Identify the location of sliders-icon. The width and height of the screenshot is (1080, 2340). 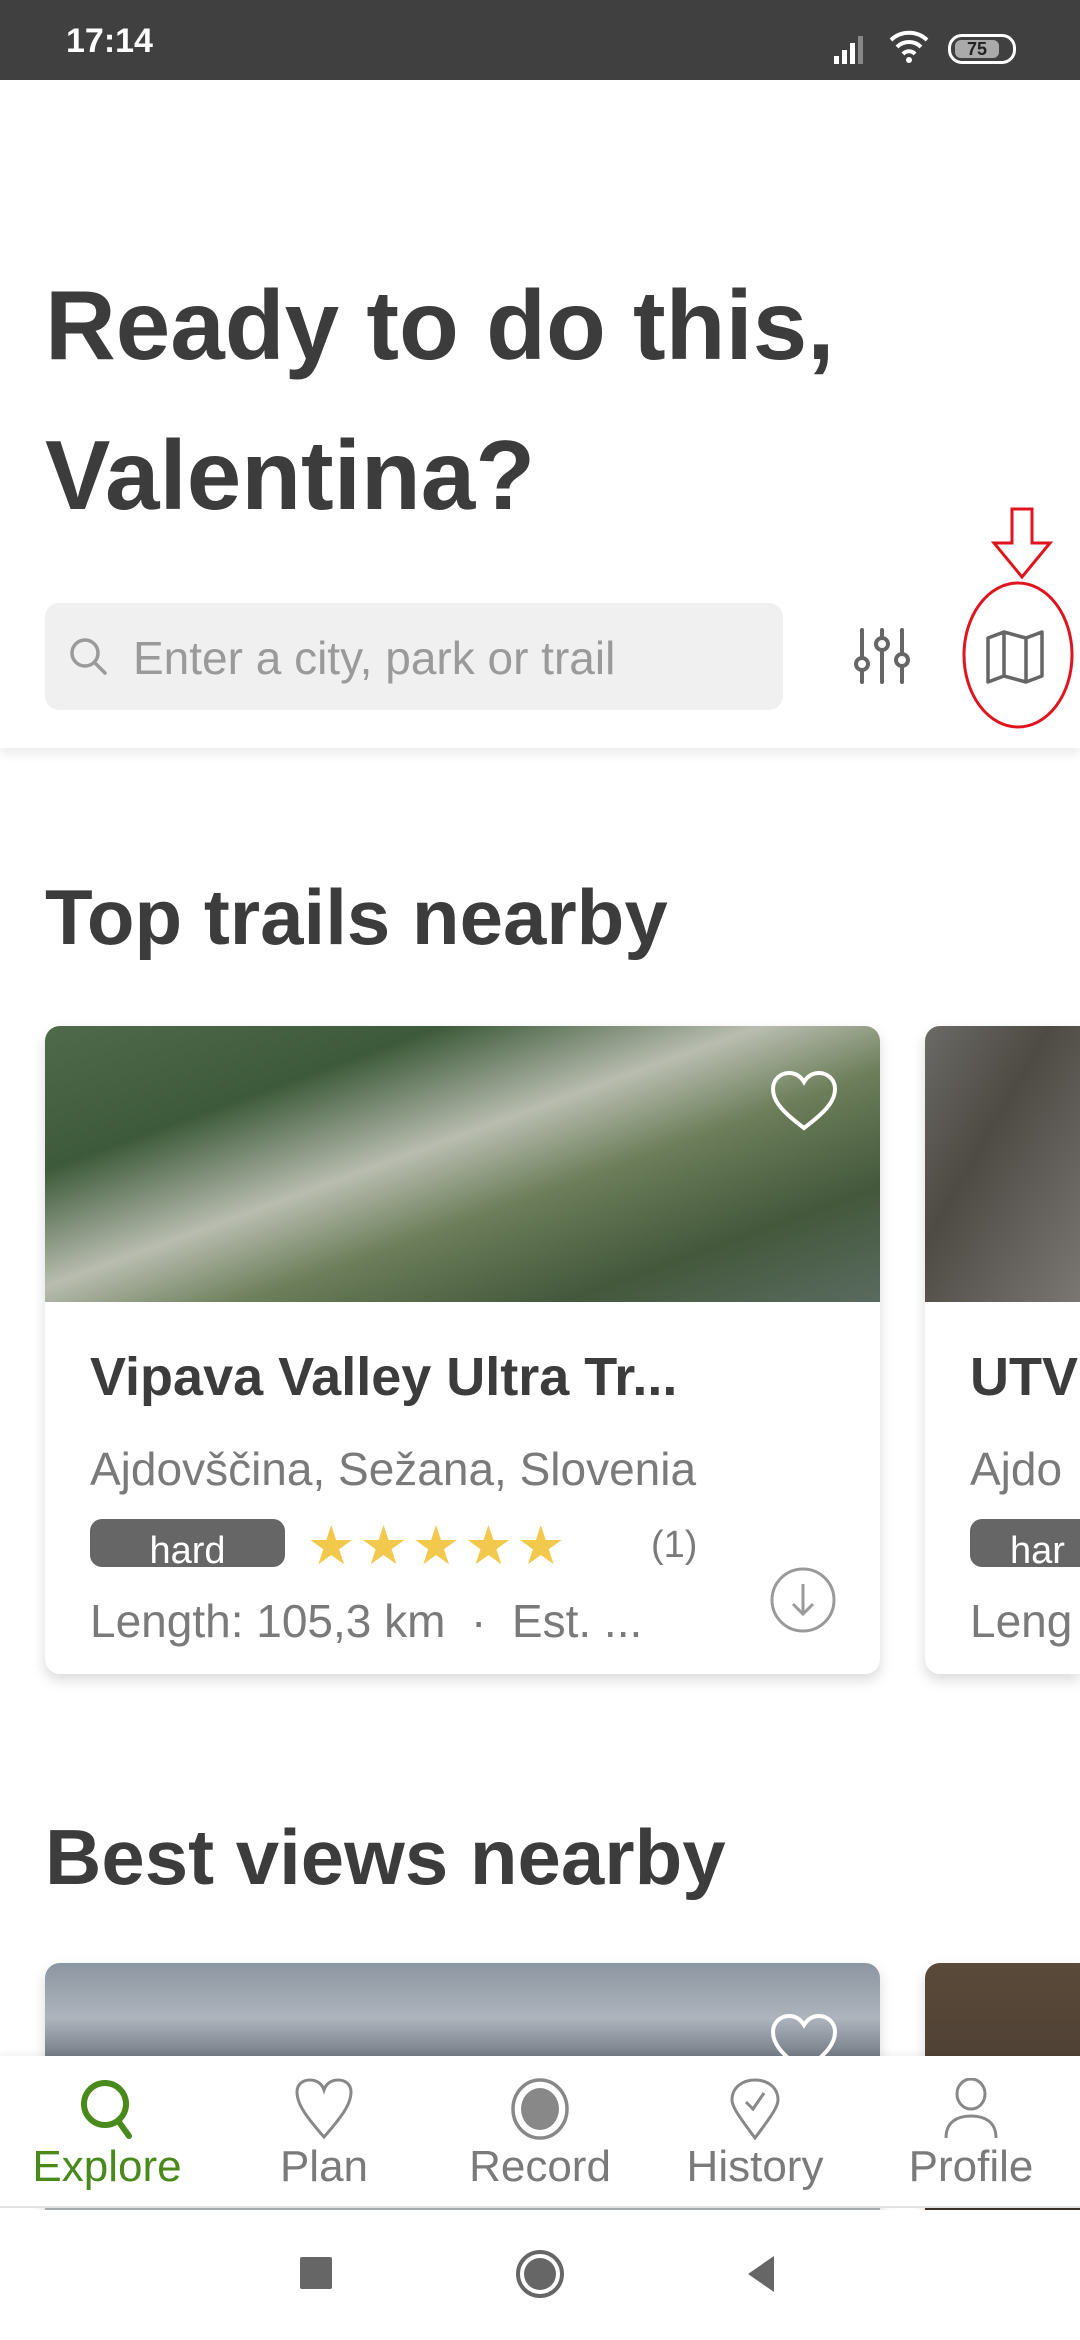
(882, 656).